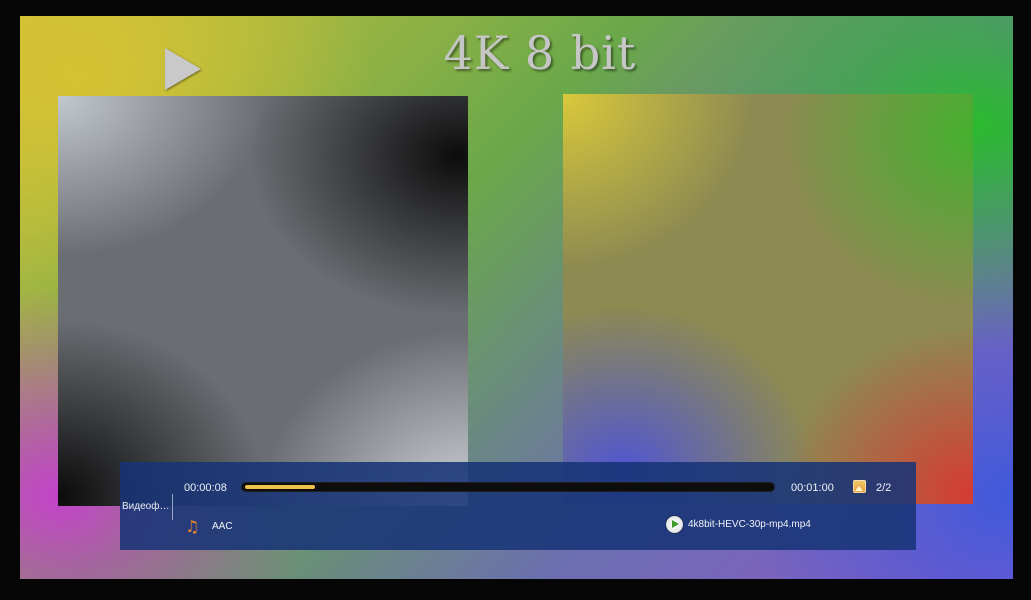  Describe the element at coordinates (205, 488) in the screenshot. I see `current-time: 00:00:08` at that location.